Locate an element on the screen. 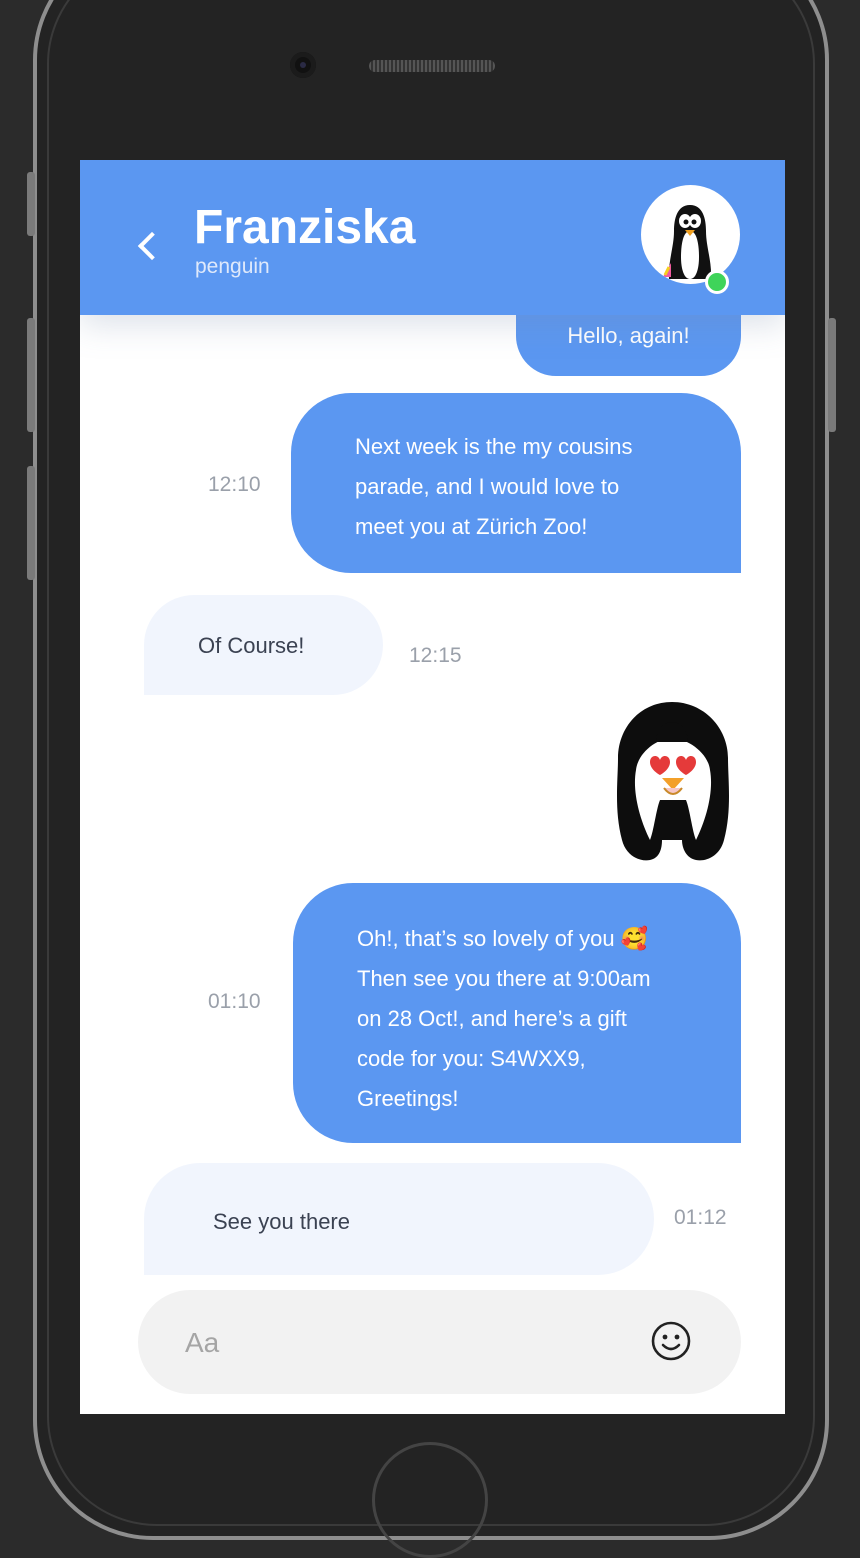  smiley-icon is located at coordinates (671, 1341).